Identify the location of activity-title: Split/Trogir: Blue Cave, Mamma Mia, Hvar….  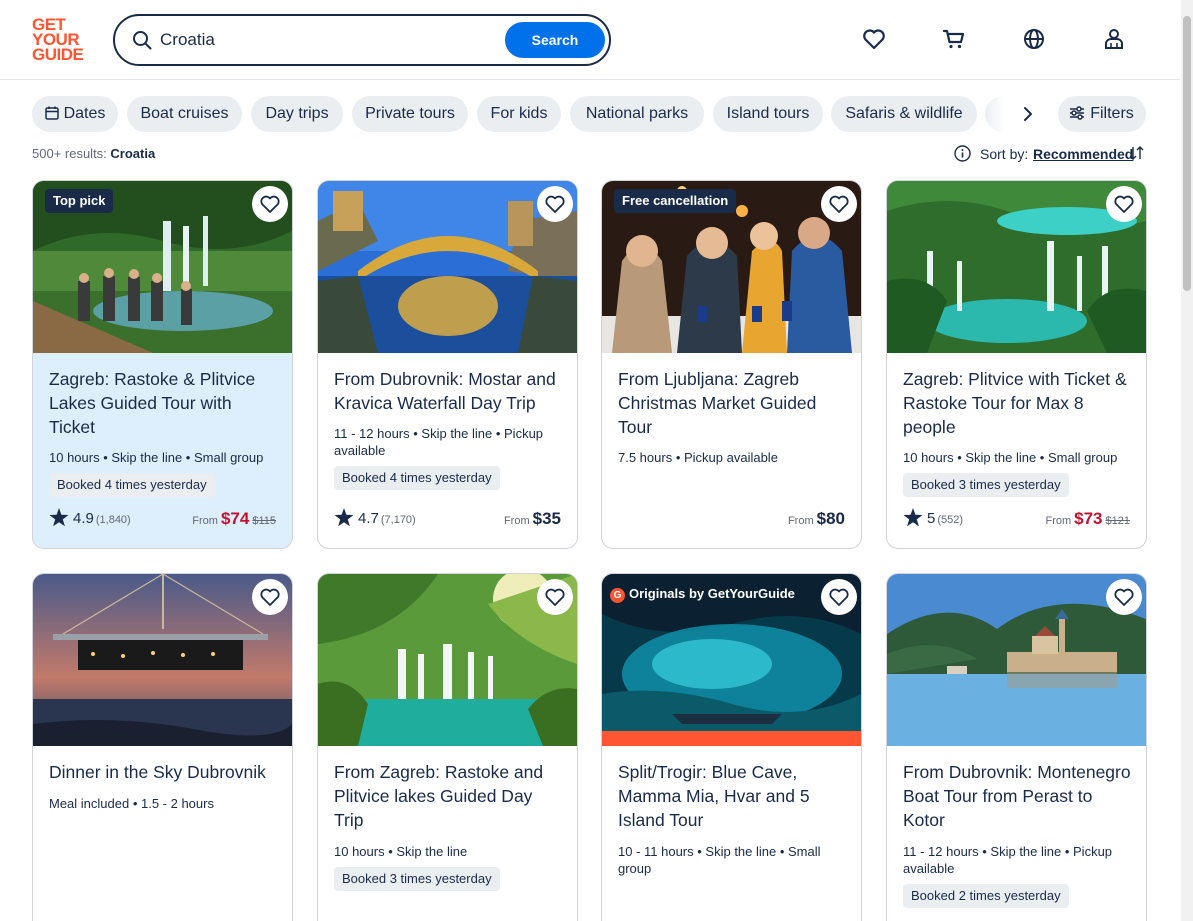
(734, 796).